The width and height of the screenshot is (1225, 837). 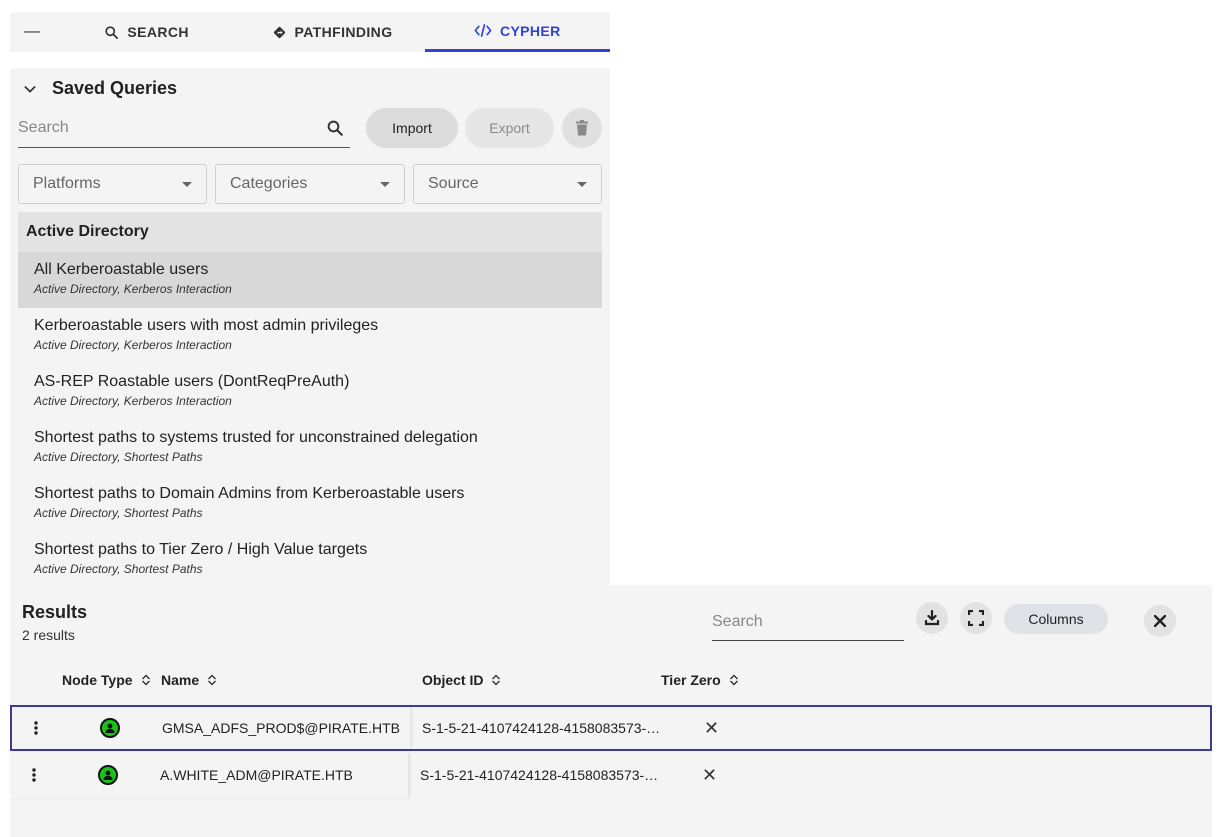 I want to click on column-header-object-id: Object ID, so click(x=461, y=680).